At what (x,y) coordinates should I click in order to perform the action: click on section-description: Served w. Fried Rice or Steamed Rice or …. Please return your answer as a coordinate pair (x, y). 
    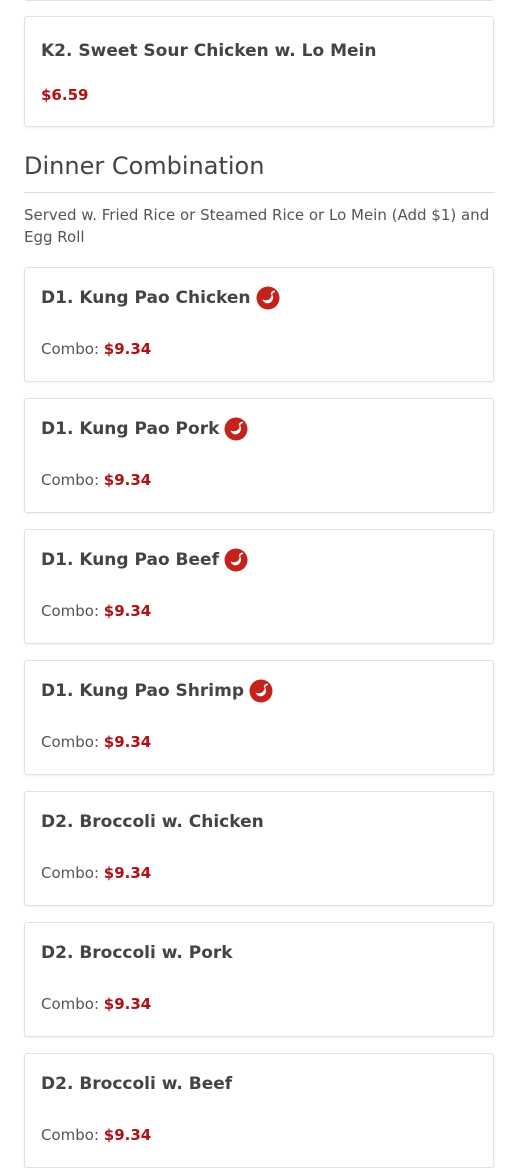
    Looking at the image, I should click on (257, 226).